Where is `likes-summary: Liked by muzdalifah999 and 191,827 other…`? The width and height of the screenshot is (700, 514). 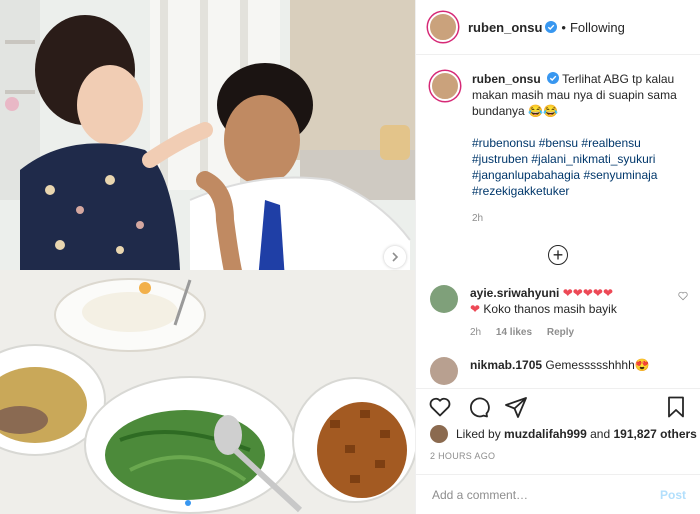
likes-summary: Liked by muzdalifah999 and 191,827 other… is located at coordinates (563, 434).